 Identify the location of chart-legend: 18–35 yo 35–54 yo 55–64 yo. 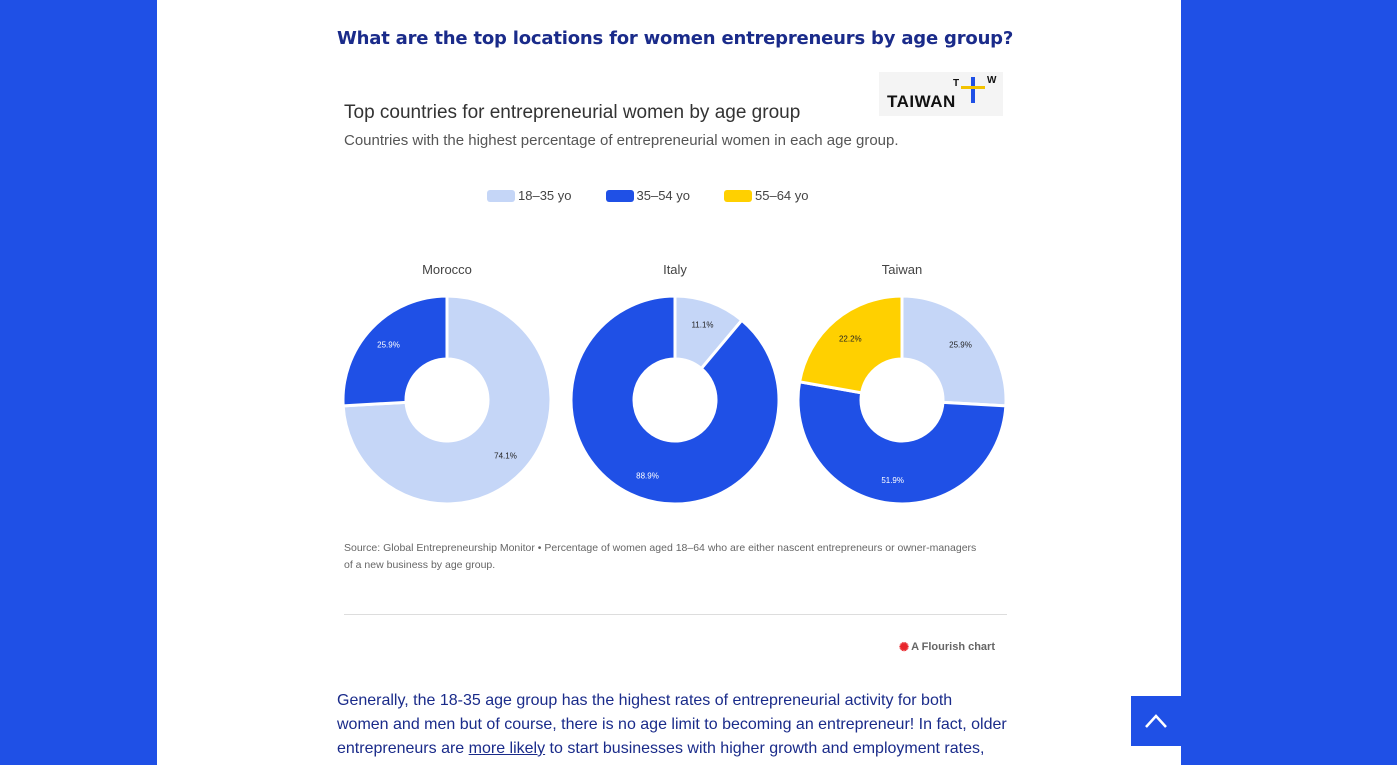
(648, 195).